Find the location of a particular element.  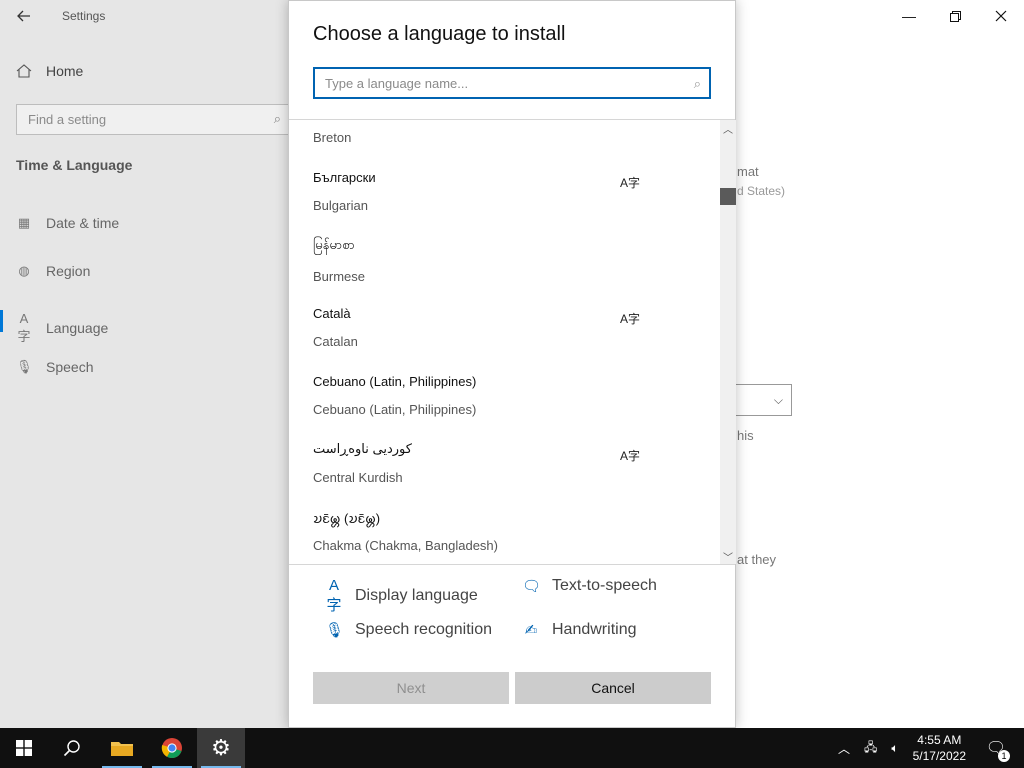

windows-logo-icon is located at coordinates (24, 748).